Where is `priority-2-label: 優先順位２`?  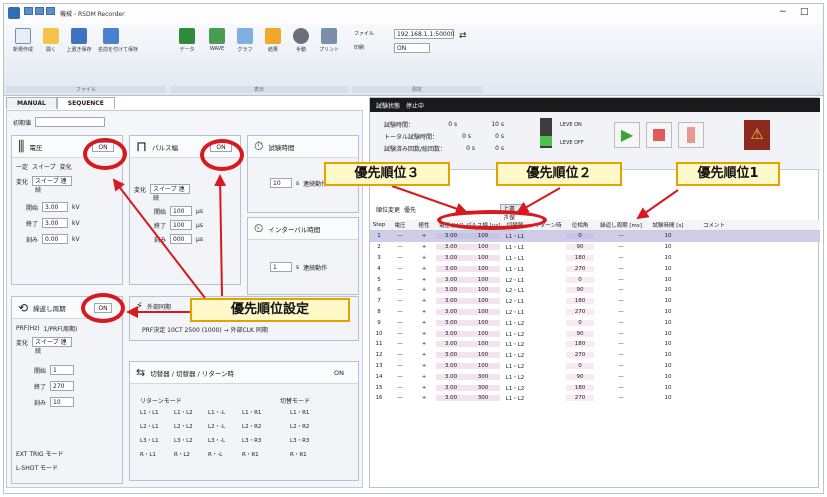
priority-2-label: 優先順位２ is located at coordinates (559, 174).